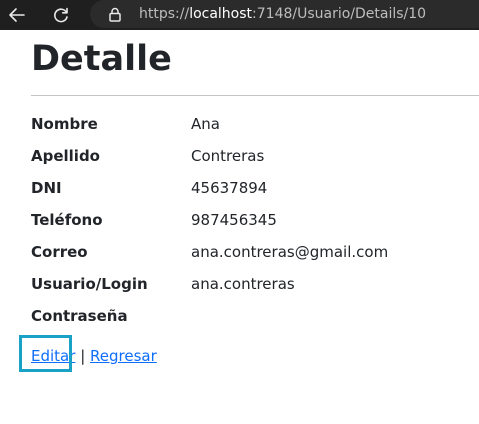  What do you see at coordinates (221, 14) in the screenshot?
I see `url-host: localhost` at bounding box center [221, 14].